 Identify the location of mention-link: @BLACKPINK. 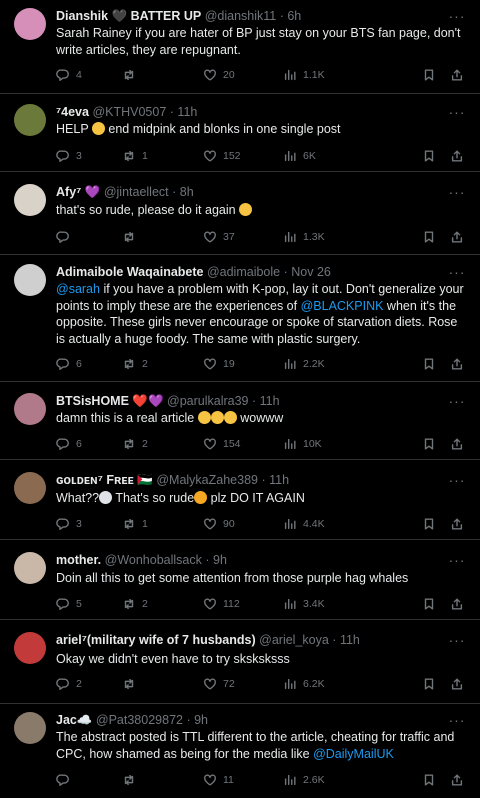
(342, 306).